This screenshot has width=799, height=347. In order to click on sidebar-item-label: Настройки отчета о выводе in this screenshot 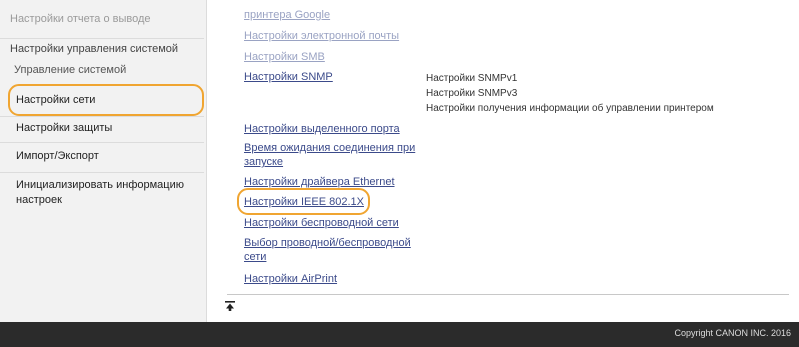, I will do `click(80, 19)`.